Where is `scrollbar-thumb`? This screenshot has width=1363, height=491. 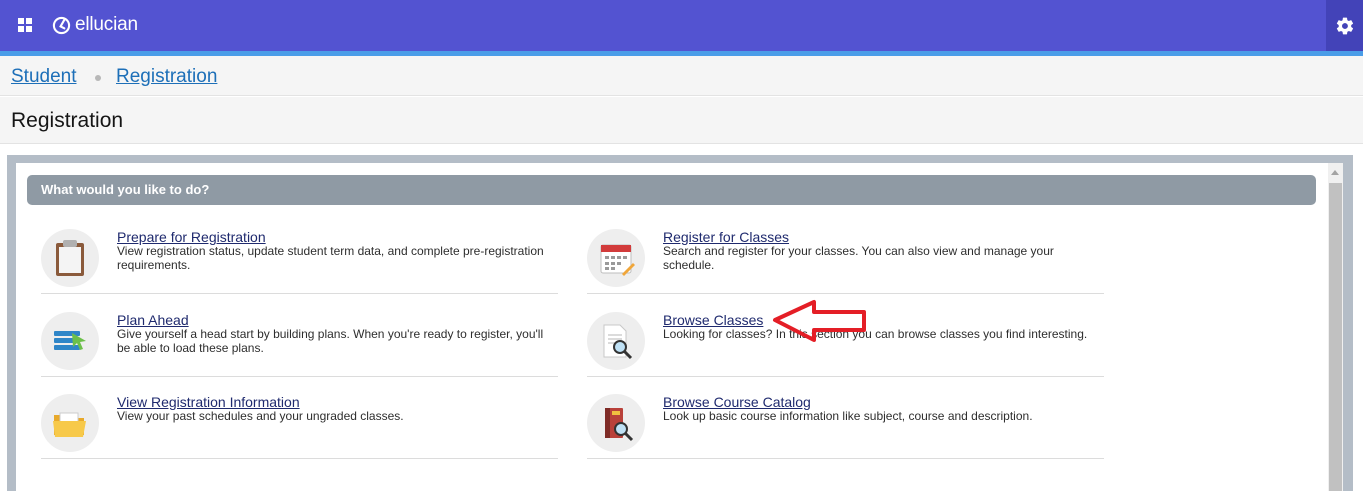
scrollbar-thumb is located at coordinates (1335, 337).